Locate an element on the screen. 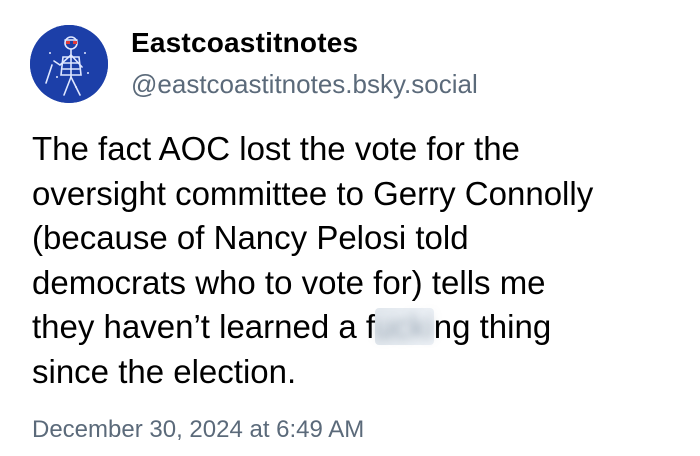 The height and width of the screenshot is (456, 700). post-timestamp: December 30, 2024 at 6:49 AM is located at coordinates (198, 430).